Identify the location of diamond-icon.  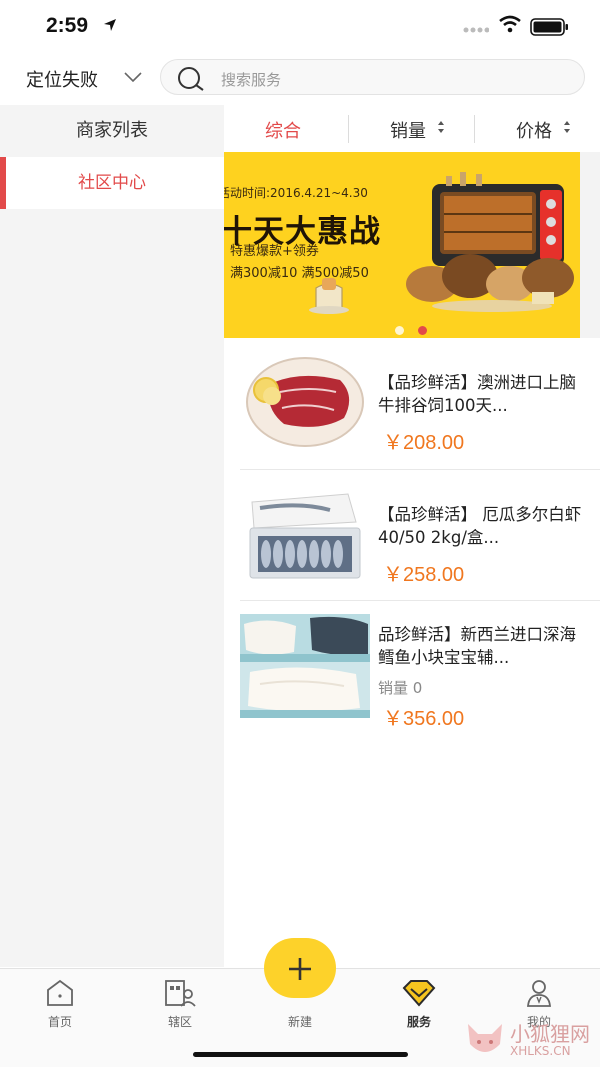
(419, 993).